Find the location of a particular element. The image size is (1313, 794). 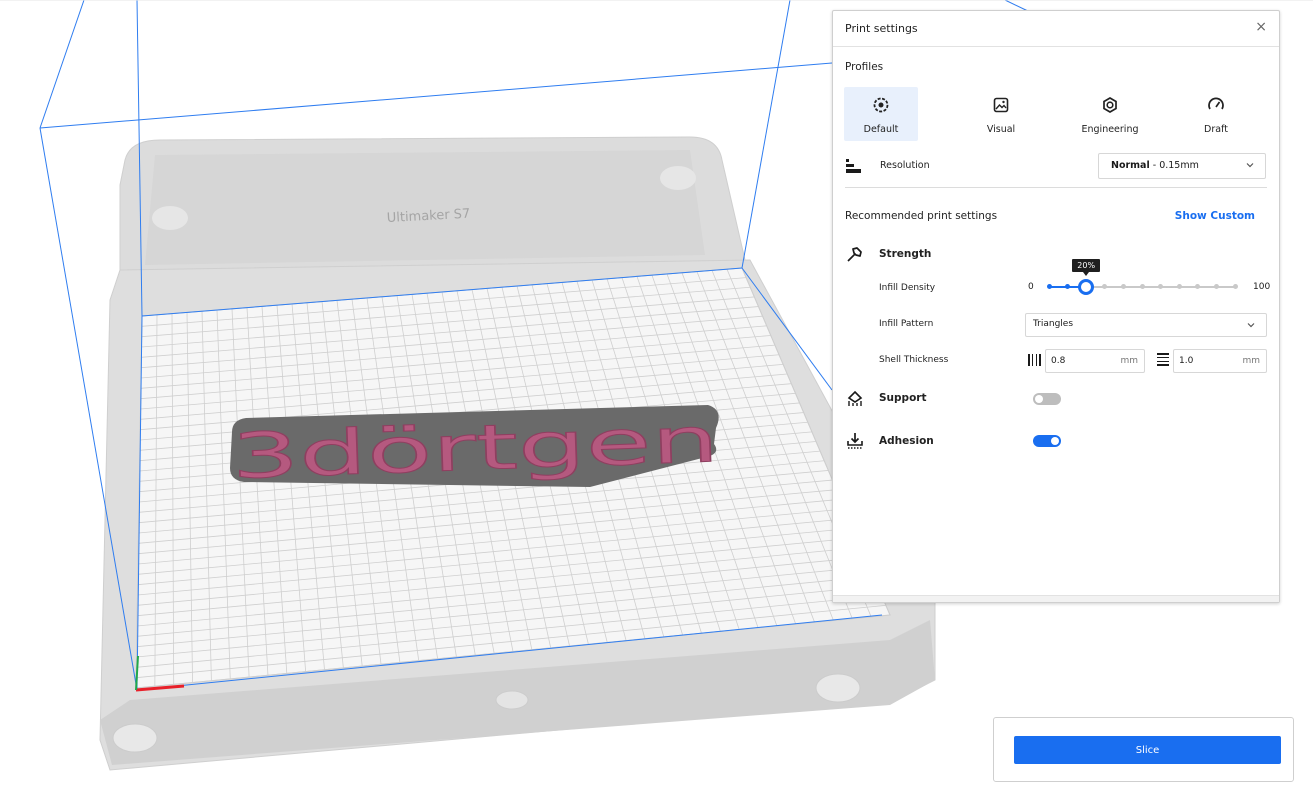

recommended-settings-label: Recommended print settings is located at coordinates (921, 216).